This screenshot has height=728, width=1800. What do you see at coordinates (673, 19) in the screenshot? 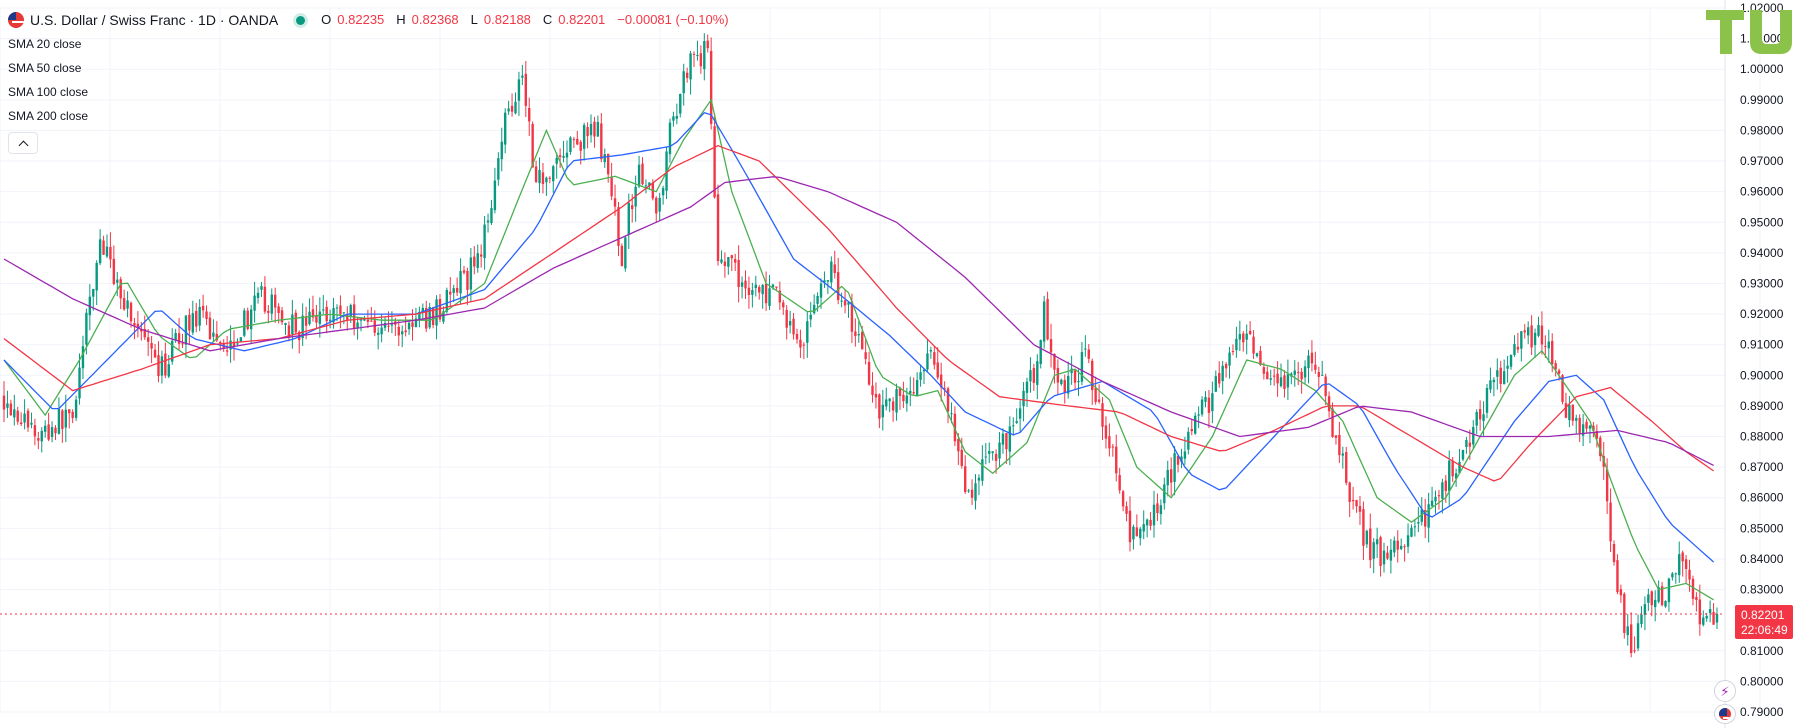
I see `change-value: −0.00081 (−0.10%)` at bounding box center [673, 19].